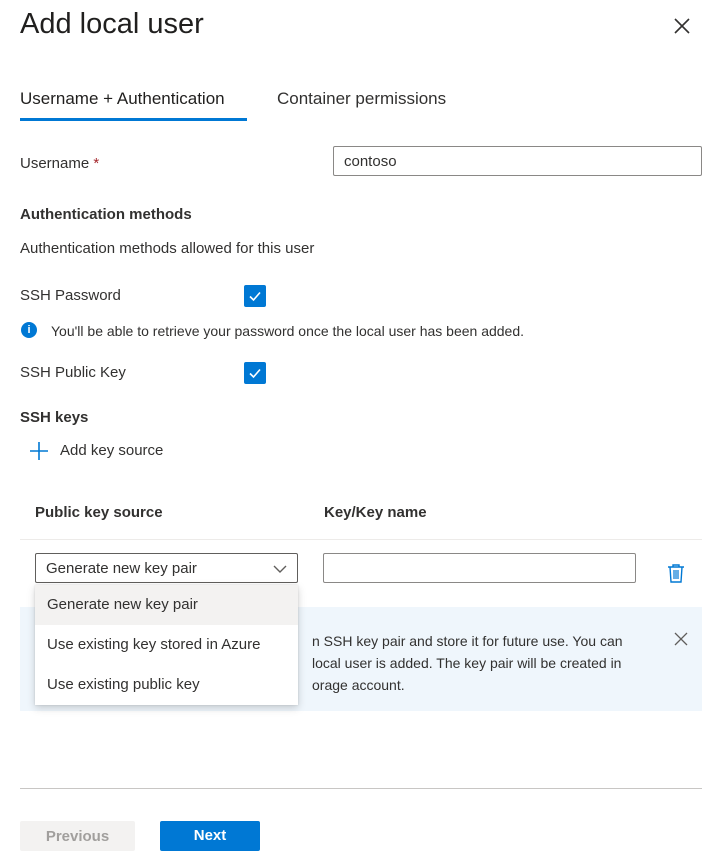 The height and width of the screenshot is (867, 715). What do you see at coordinates (112, 450) in the screenshot?
I see `add-key-source-label: Add key source` at bounding box center [112, 450].